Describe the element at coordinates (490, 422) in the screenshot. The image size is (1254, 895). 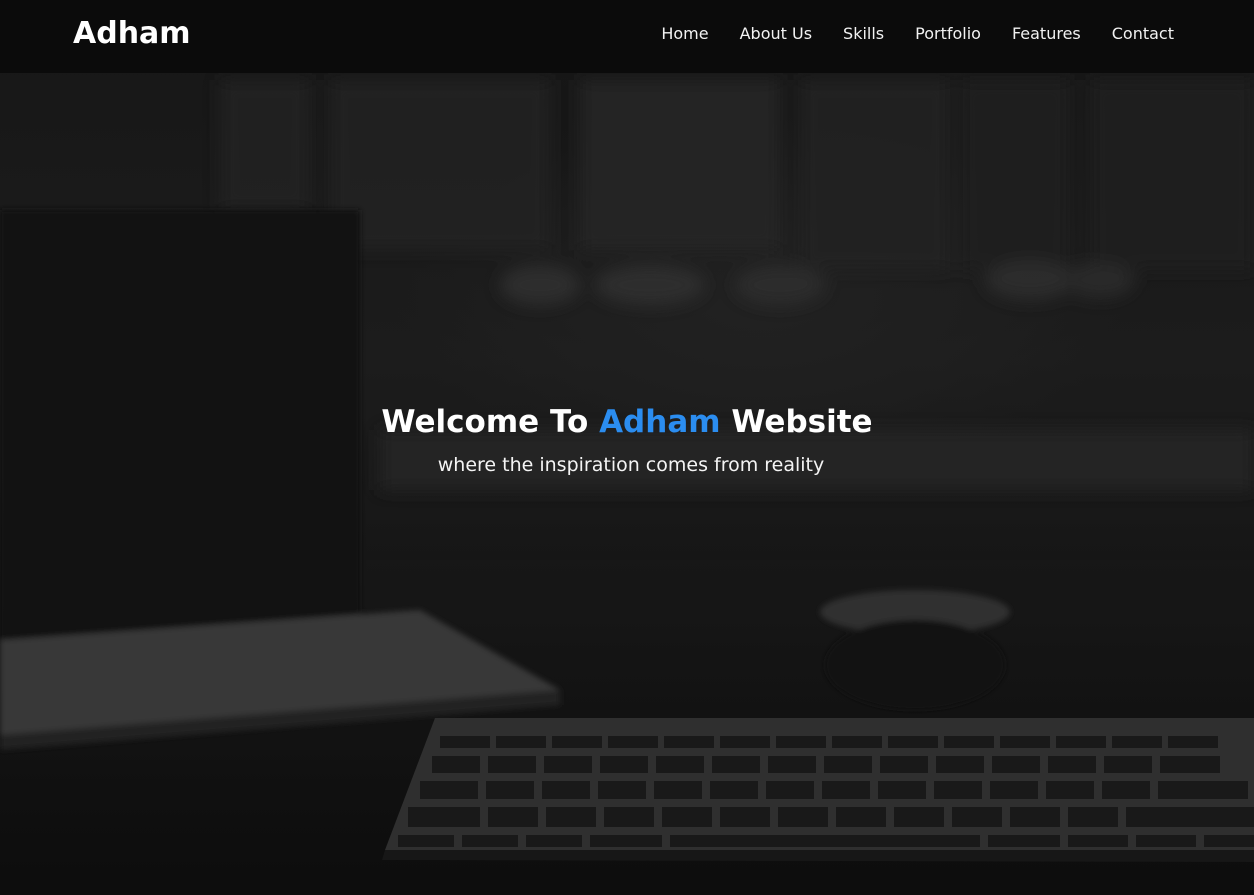
I see `headline-prefix: Welcome To` at that location.